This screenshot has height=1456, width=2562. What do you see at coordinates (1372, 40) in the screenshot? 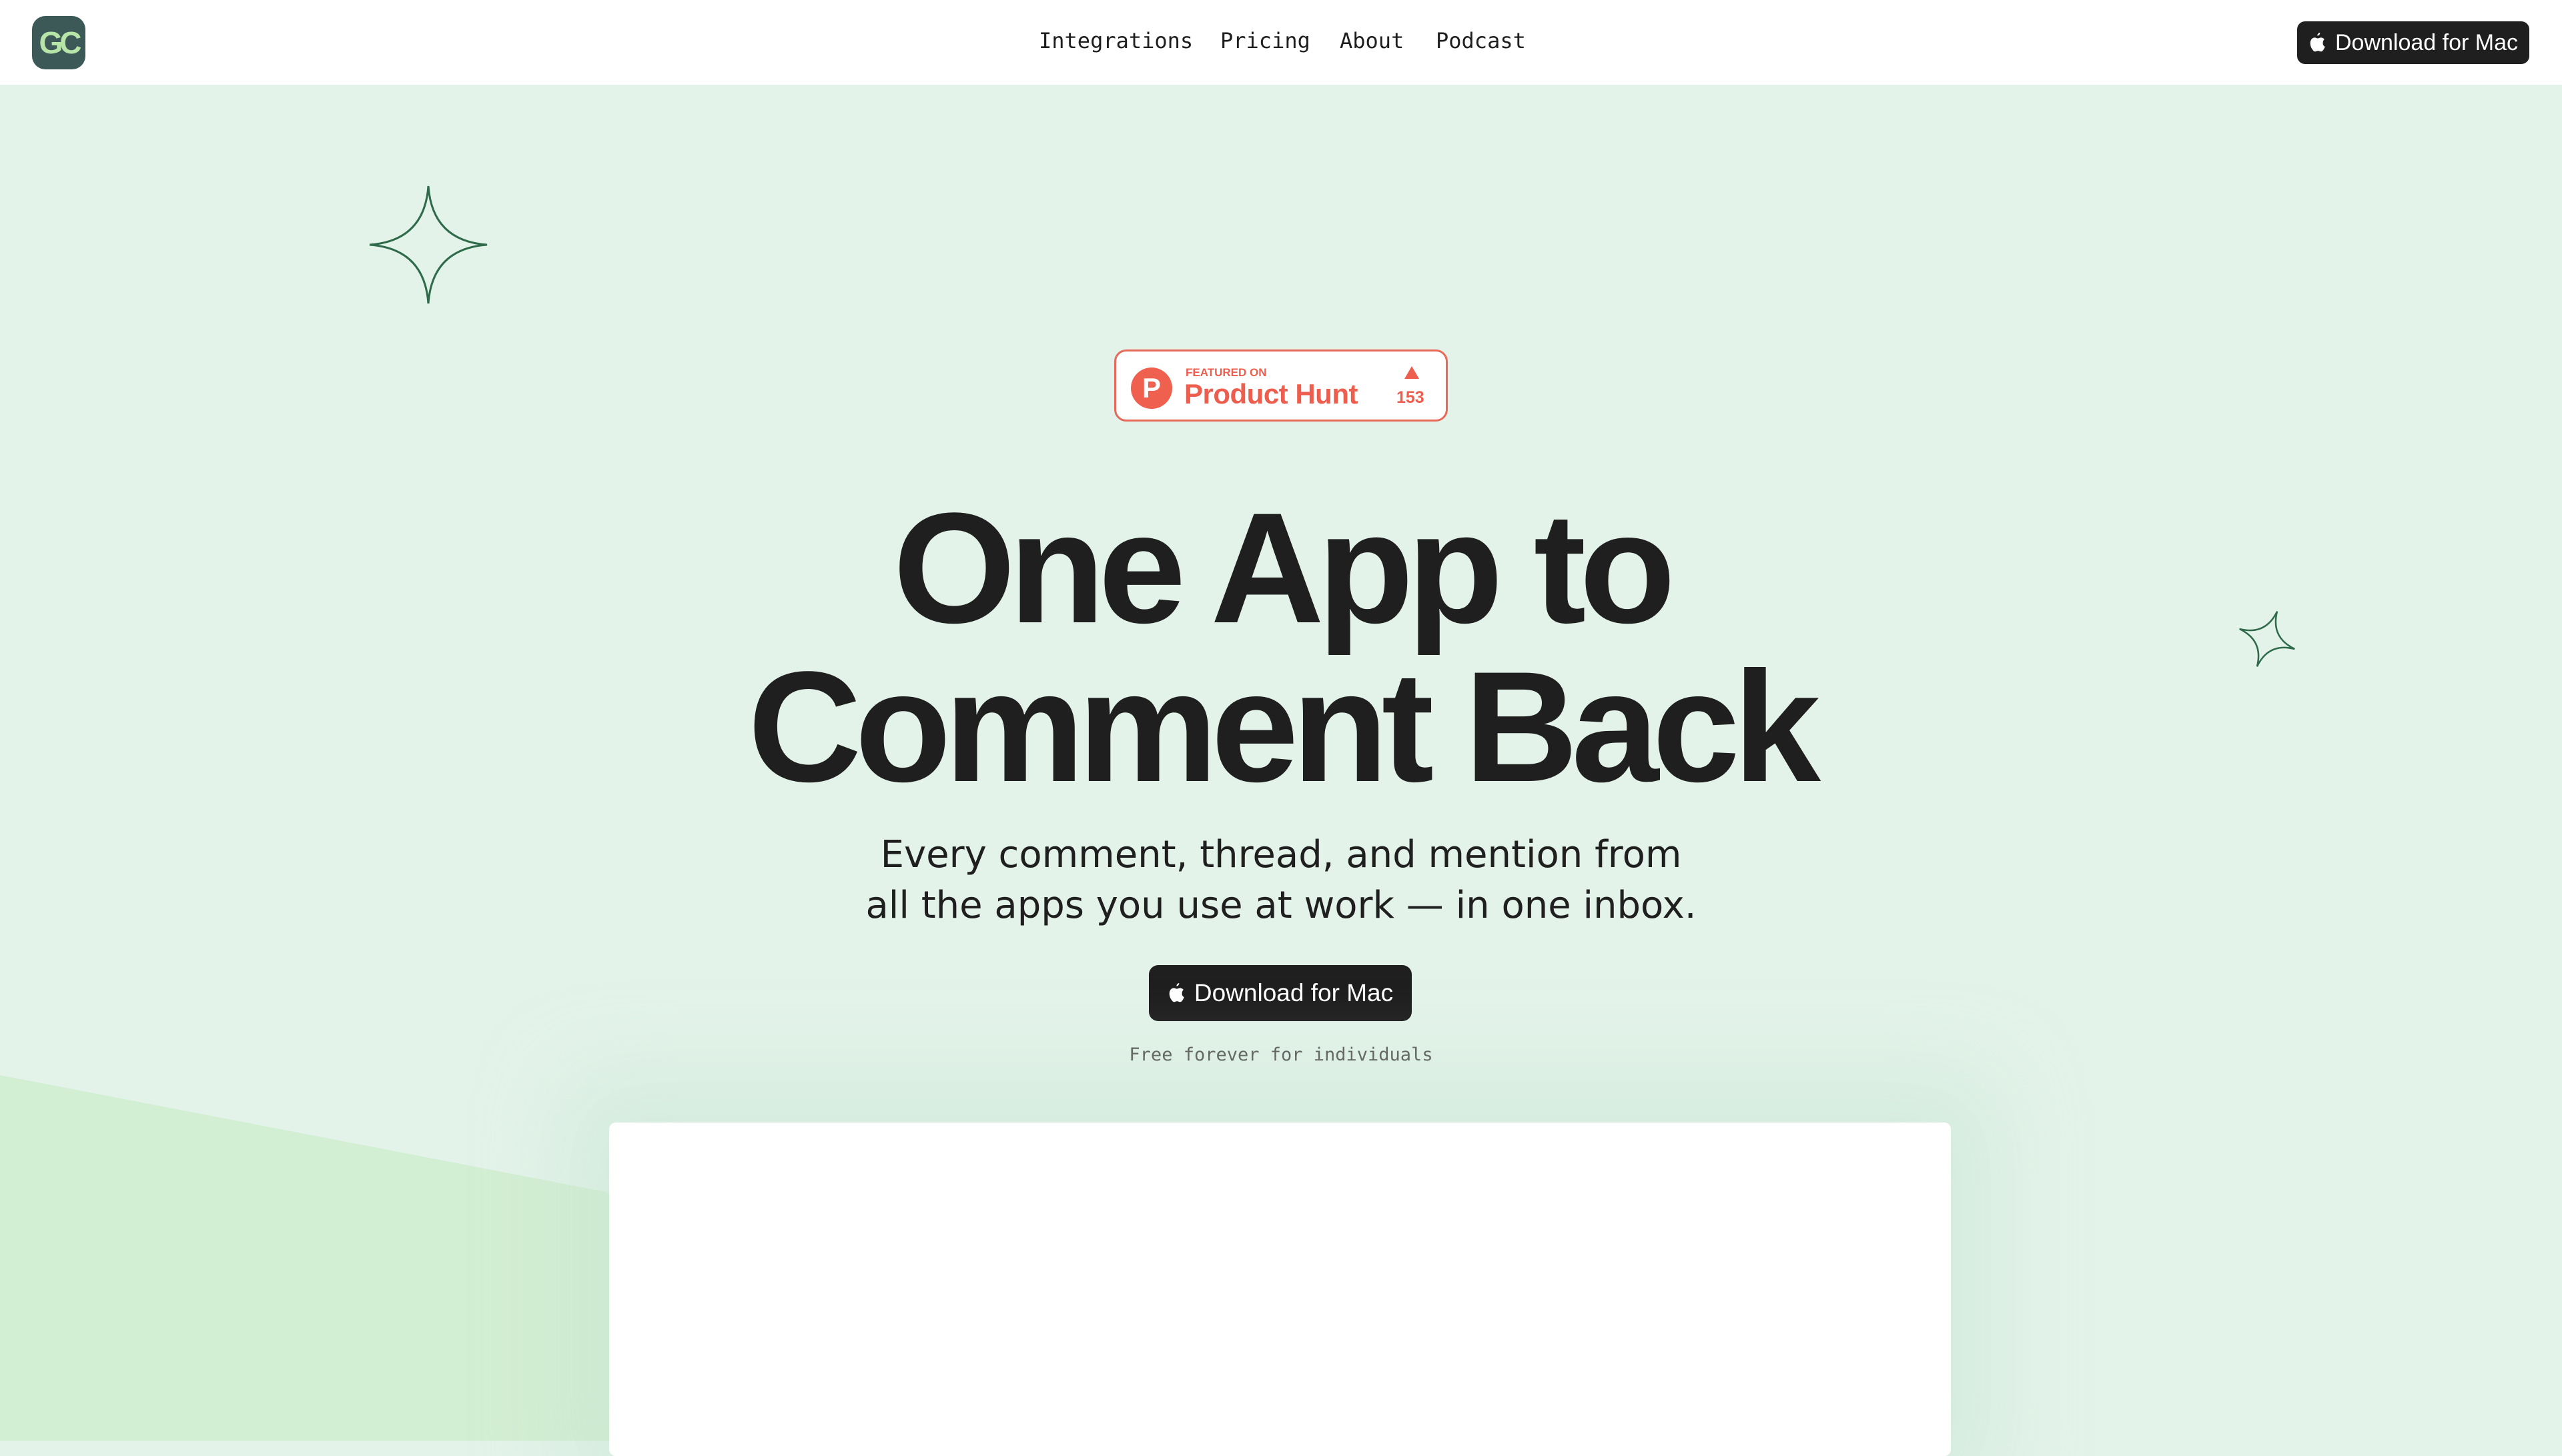
I see `nav-about: About` at bounding box center [1372, 40].